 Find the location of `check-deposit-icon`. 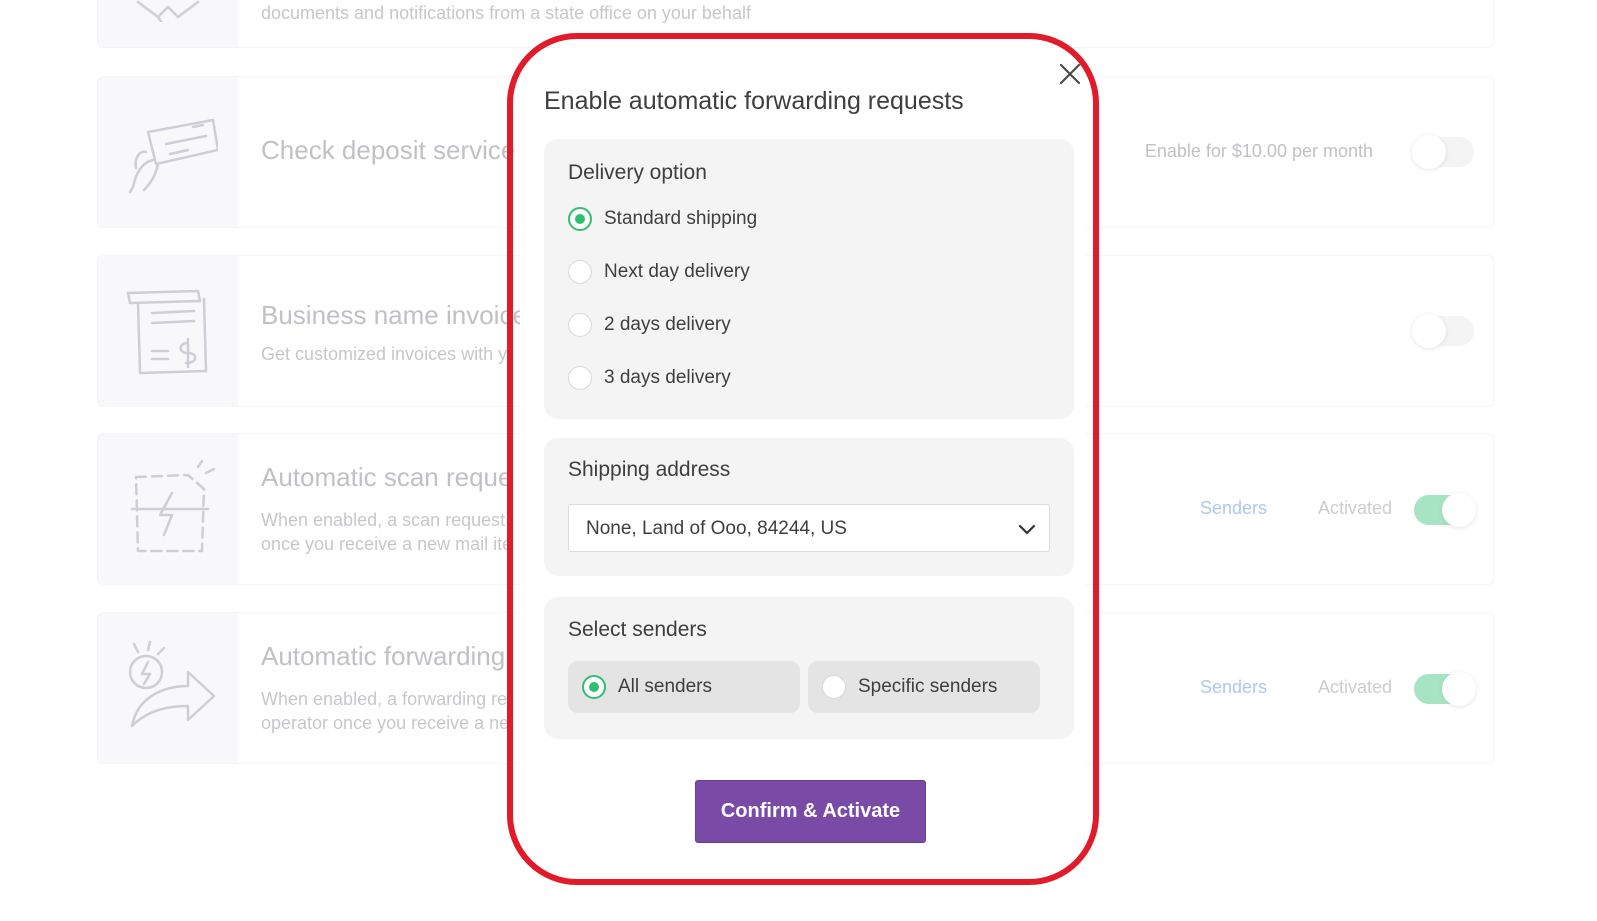

check-deposit-icon is located at coordinates (173, 156).